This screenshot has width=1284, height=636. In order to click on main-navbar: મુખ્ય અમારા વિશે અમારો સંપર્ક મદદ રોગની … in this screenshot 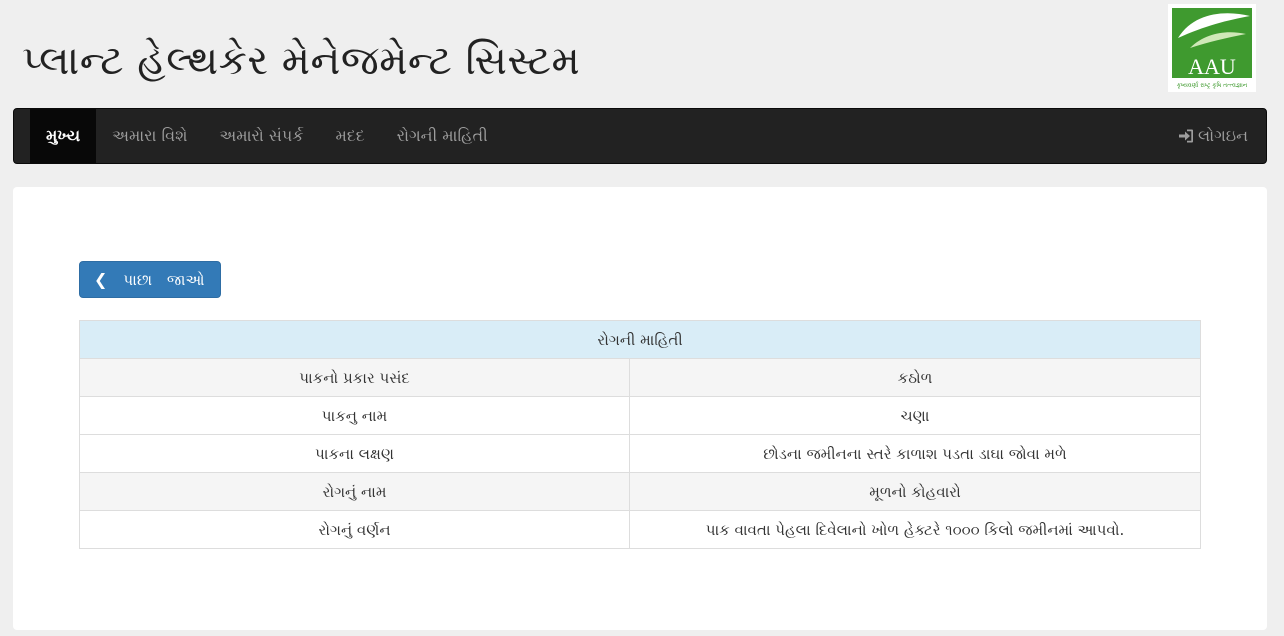, I will do `click(640, 136)`.